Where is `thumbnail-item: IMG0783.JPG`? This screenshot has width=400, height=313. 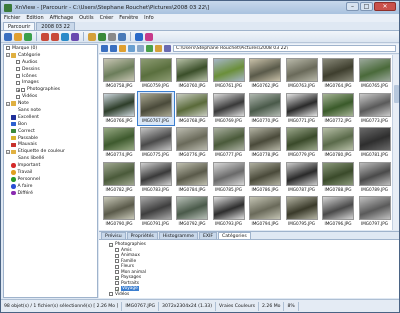 thumbnail-item: IMG0783.JPG is located at coordinates (156, 177).